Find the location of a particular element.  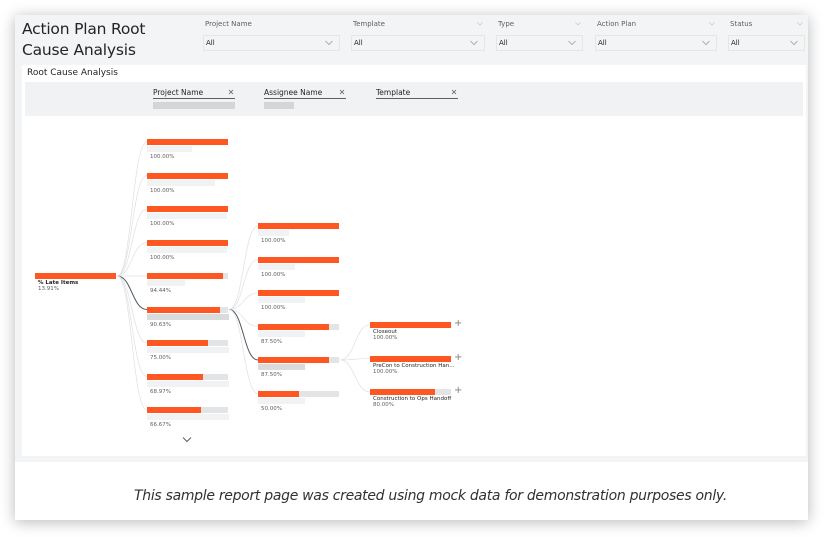

slicer-template: Template All is located at coordinates (418, 36).